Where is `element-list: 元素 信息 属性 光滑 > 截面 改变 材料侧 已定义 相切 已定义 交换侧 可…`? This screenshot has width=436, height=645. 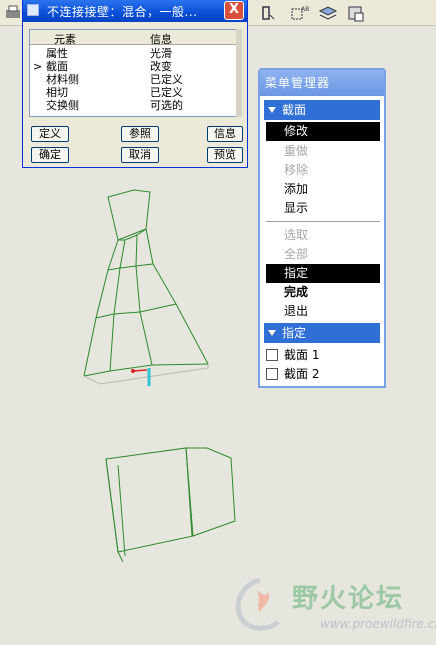 element-list: 元素 信息 属性 光滑 > 截面 改变 材料侧 已定义 相切 已定义 交换侧 可… is located at coordinates (135, 73).